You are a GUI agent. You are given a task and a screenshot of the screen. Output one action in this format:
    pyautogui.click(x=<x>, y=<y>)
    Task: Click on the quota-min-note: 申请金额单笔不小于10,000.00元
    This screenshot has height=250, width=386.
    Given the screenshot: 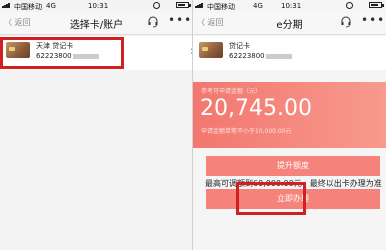 What is the action you would take?
    pyautogui.click(x=246, y=131)
    